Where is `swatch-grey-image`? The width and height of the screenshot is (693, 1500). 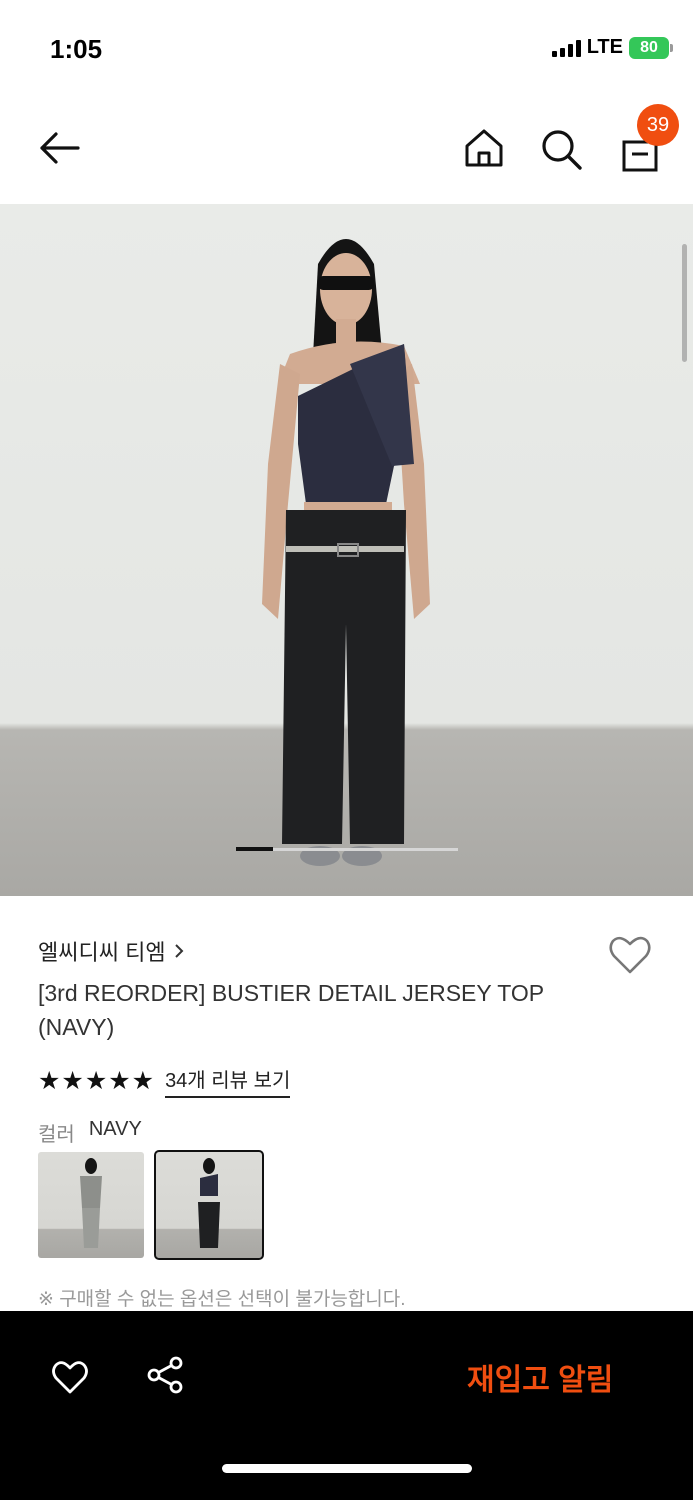 swatch-grey-image is located at coordinates (91, 1203).